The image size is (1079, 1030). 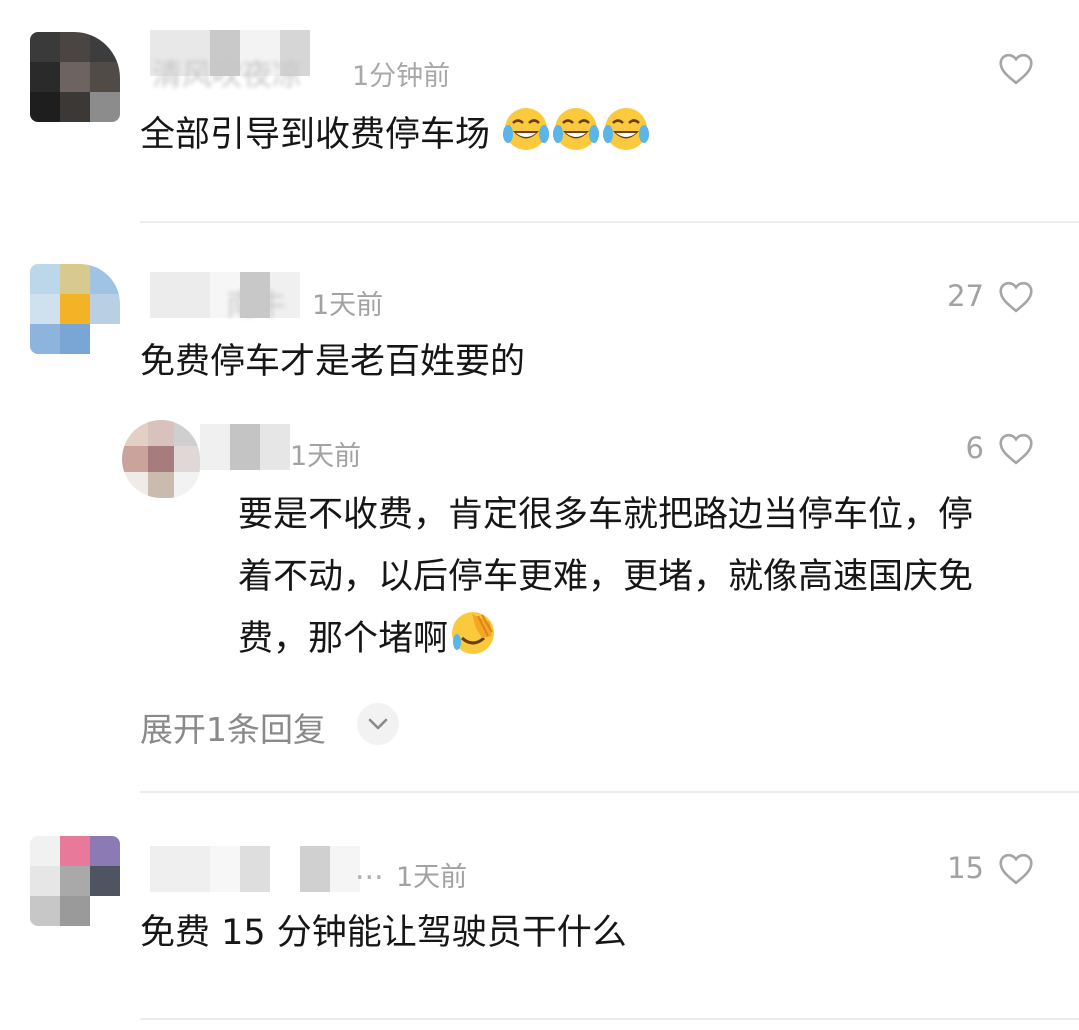 What do you see at coordinates (965, 868) in the screenshot?
I see `like-count: 15` at bounding box center [965, 868].